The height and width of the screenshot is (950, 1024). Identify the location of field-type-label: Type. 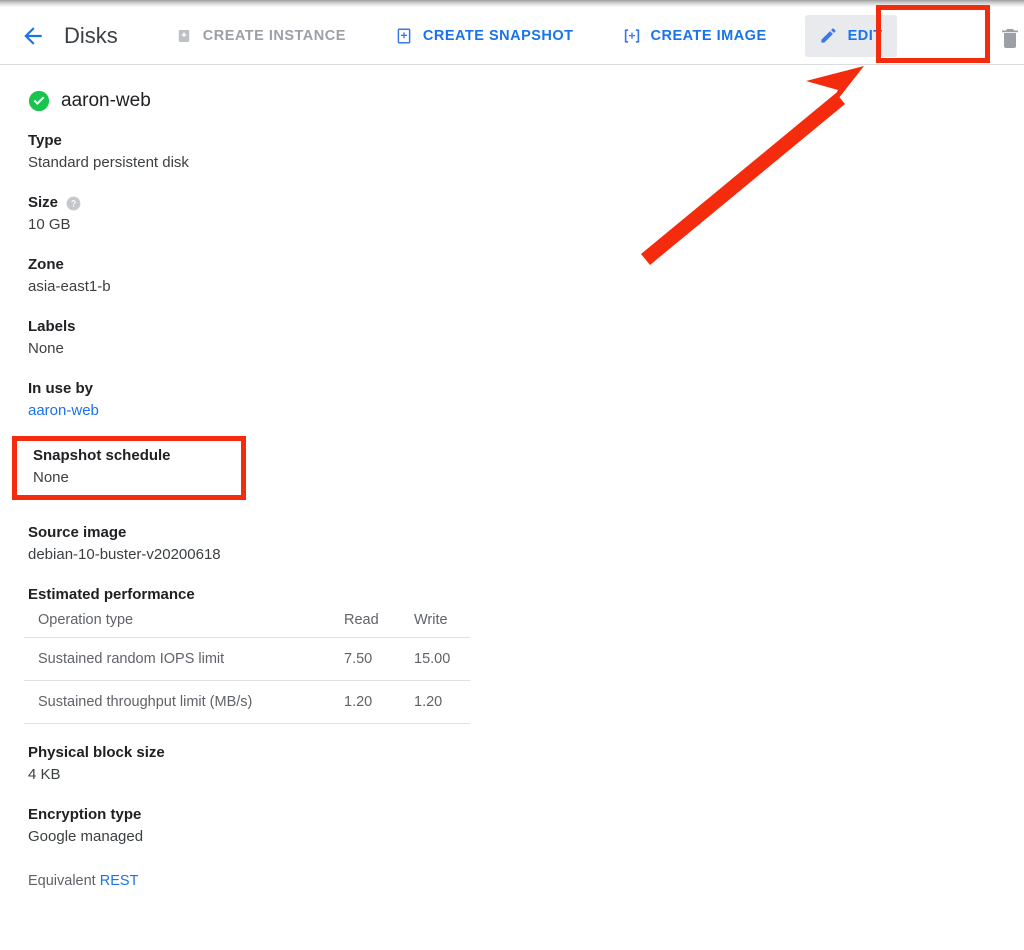
(45, 140).